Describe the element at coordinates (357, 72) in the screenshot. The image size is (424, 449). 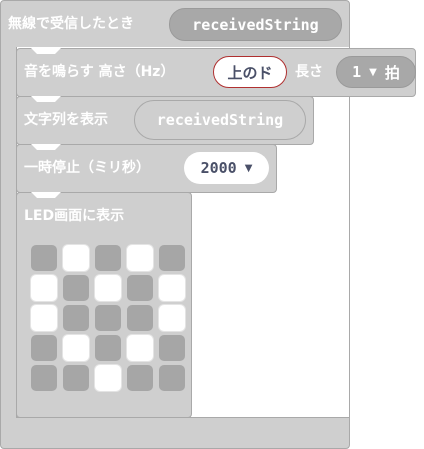
I see `beats-value: 1` at that location.